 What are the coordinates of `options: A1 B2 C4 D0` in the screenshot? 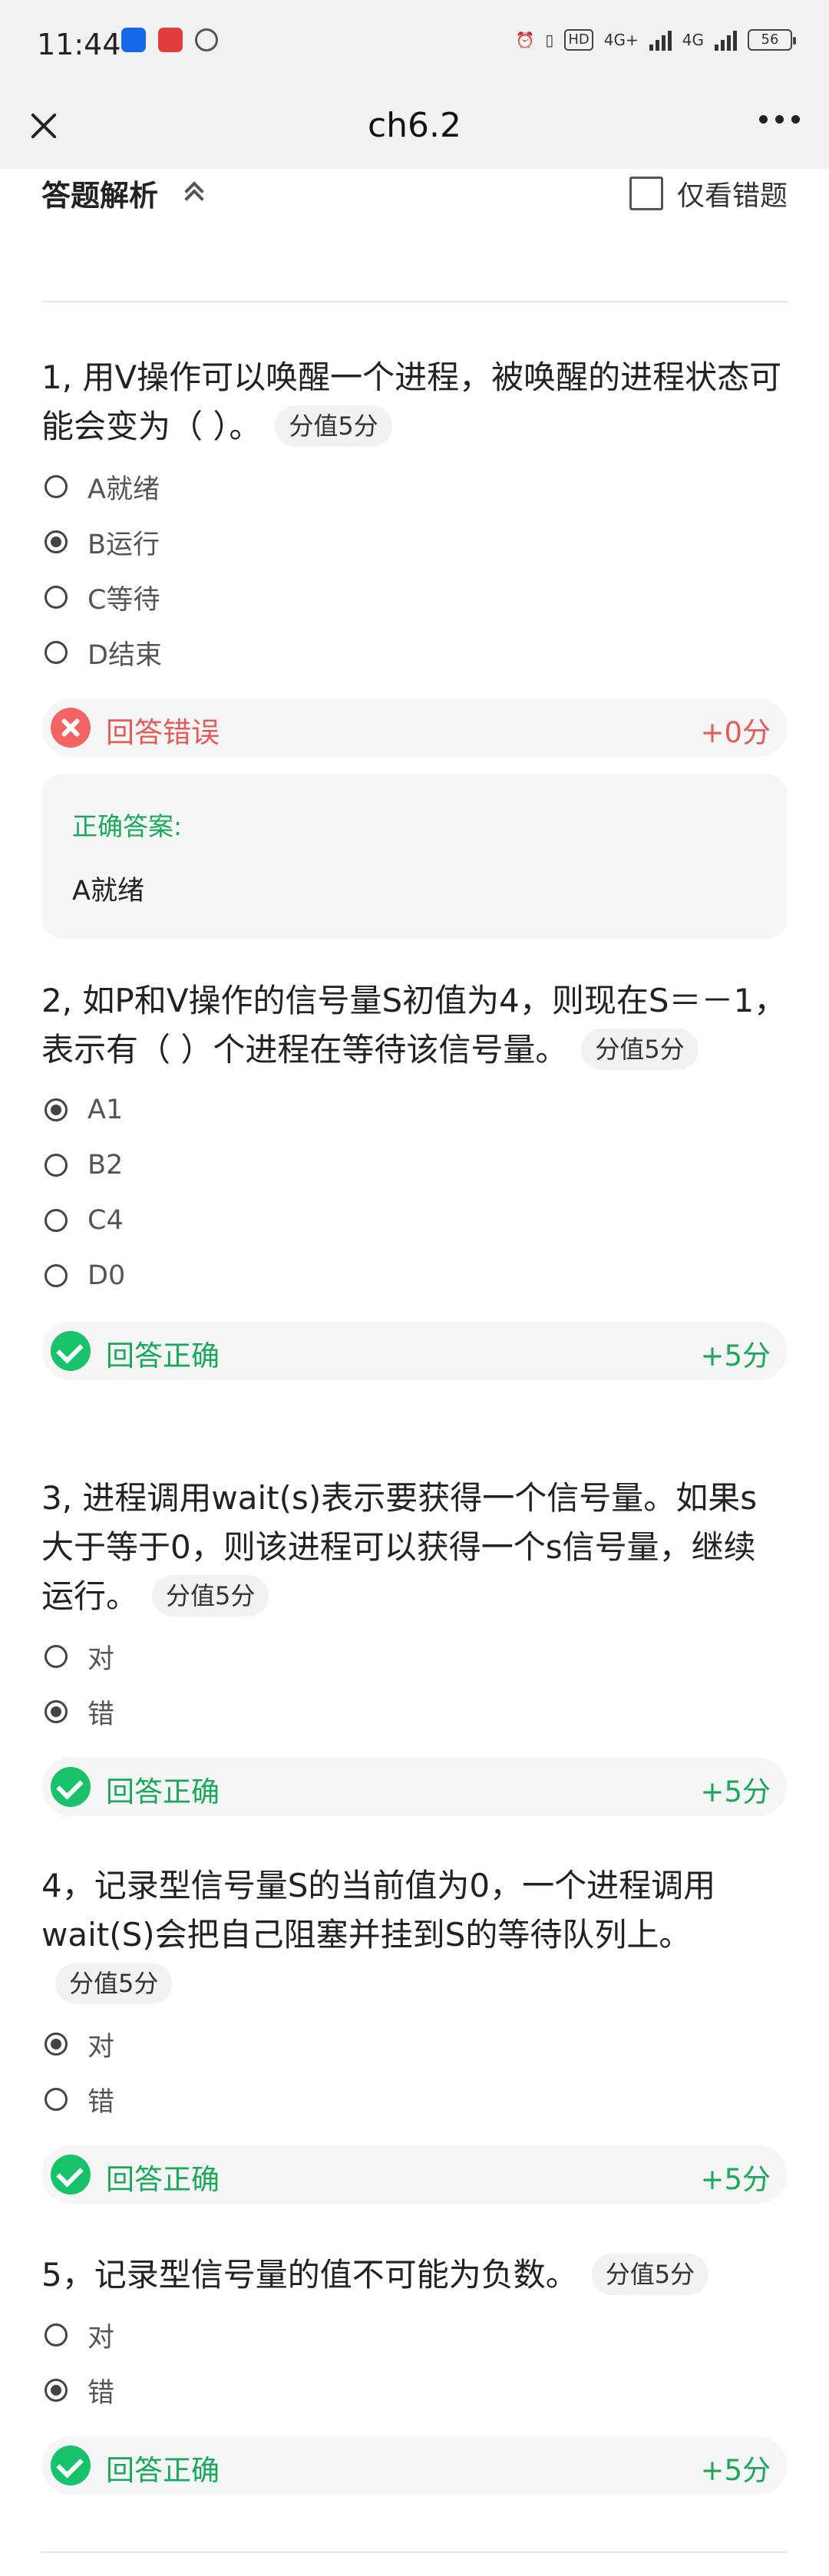 It's located at (414, 1192).